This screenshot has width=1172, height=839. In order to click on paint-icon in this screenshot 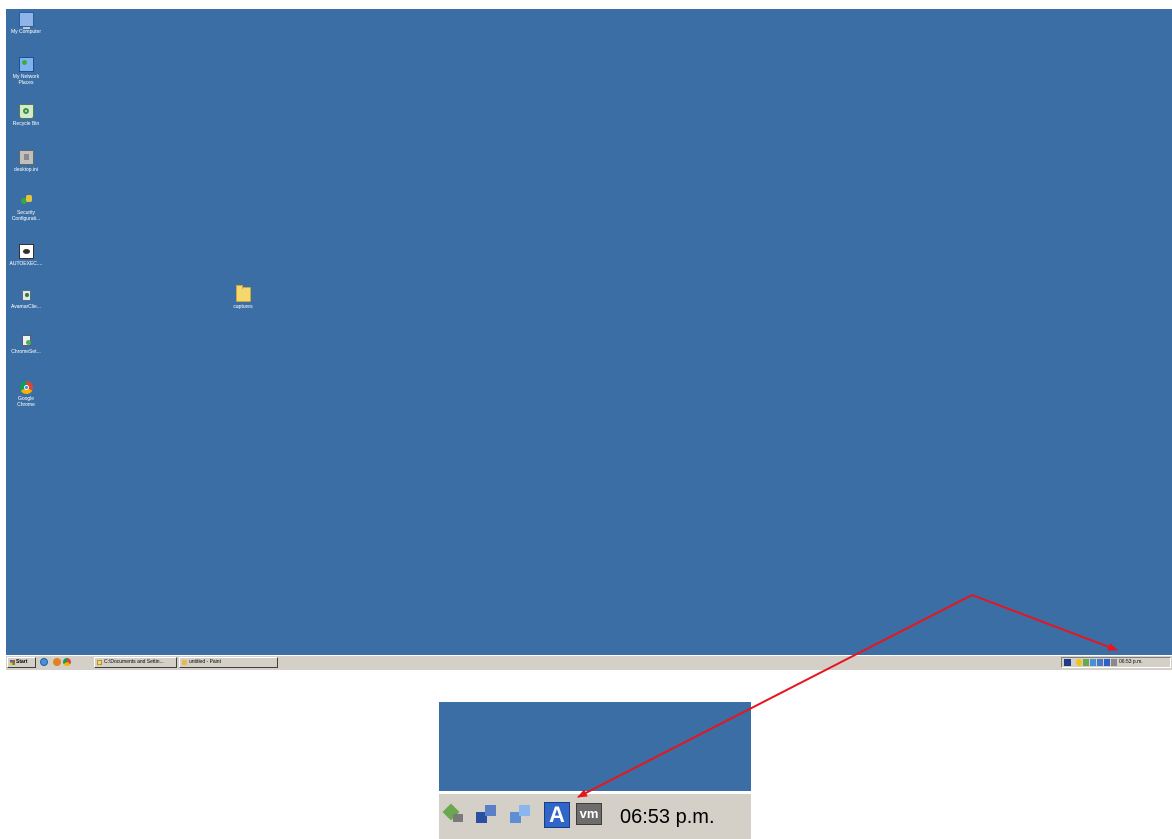, I will do `click(184, 662)`.